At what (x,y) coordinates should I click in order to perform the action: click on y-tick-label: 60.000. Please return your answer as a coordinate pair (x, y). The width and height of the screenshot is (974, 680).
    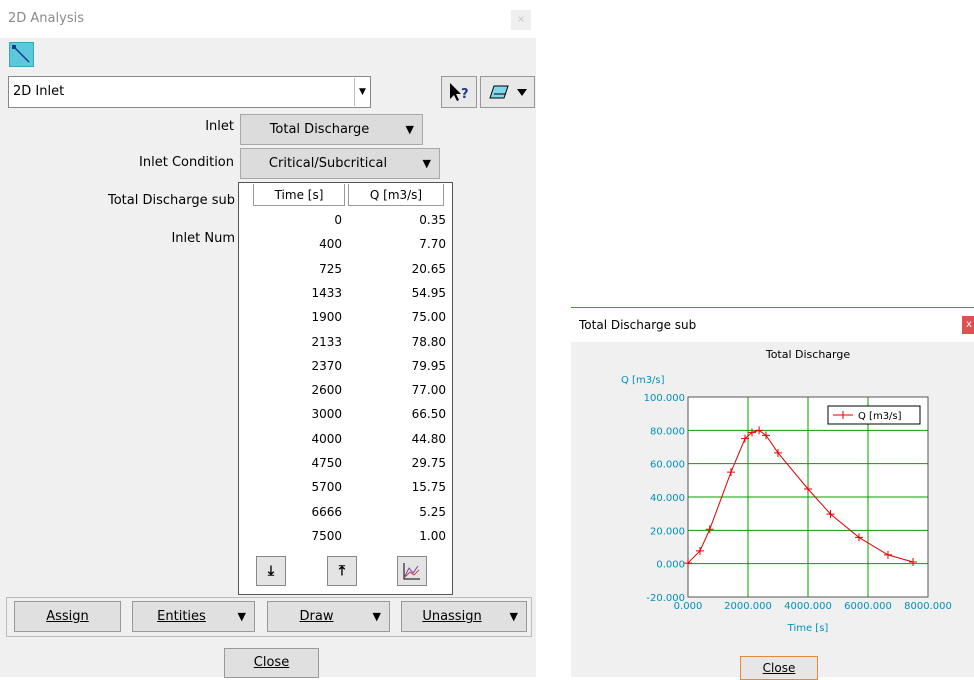
    Looking at the image, I should click on (667, 465).